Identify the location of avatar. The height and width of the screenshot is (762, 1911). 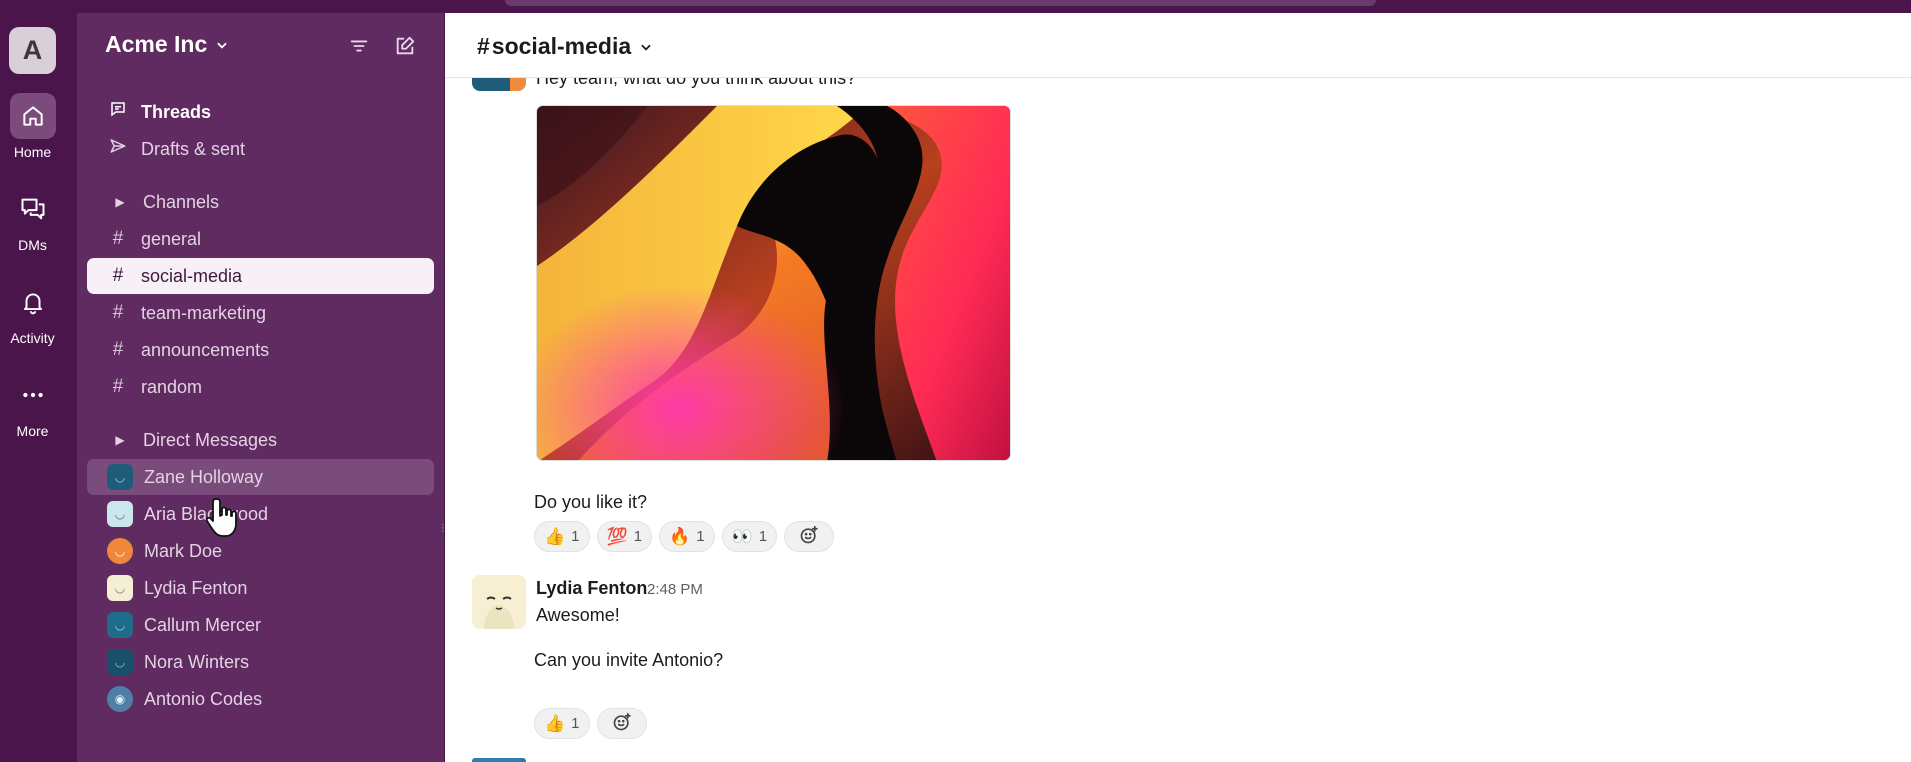
(499, 602).